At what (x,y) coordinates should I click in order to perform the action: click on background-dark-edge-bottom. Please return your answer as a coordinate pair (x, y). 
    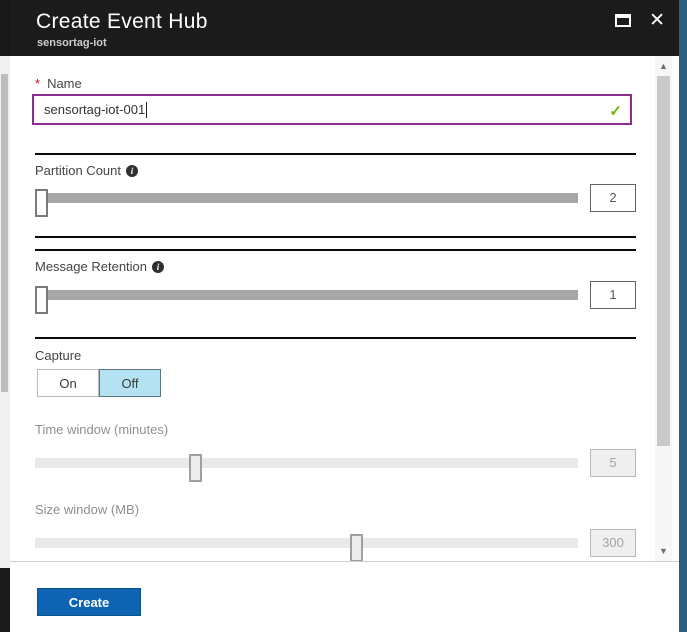
    Looking at the image, I should click on (5, 600).